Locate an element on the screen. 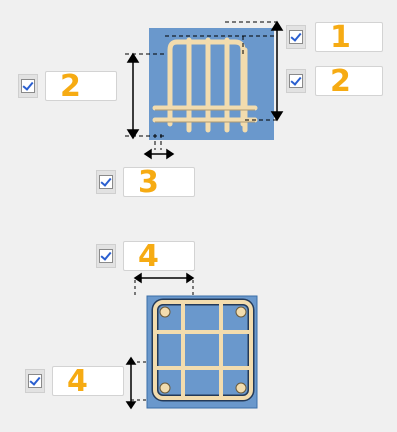 Image resolution: width=397 pixels, height=432 pixels. right-height-field: 2 is located at coordinates (335, 82).